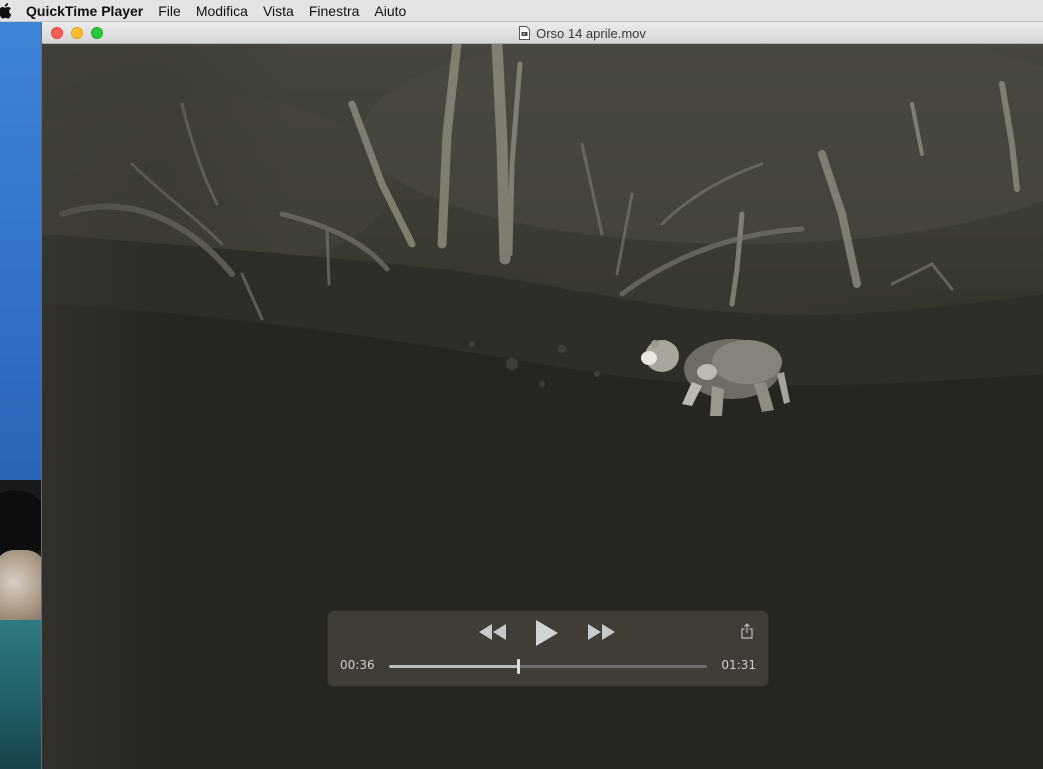 The width and height of the screenshot is (1043, 769). What do you see at coordinates (548, 648) in the screenshot?
I see `playback-controls: 00:36 01:31` at bounding box center [548, 648].